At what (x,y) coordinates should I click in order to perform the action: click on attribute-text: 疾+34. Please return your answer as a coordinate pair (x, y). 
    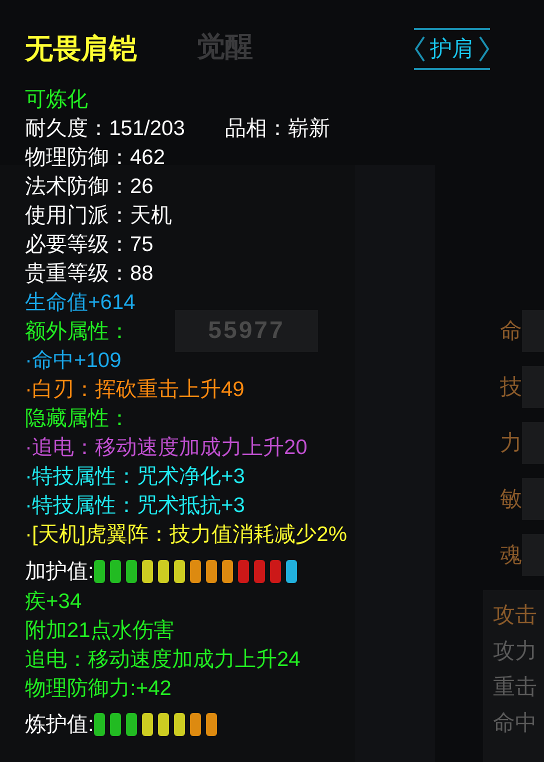
    Looking at the image, I should click on (53, 602).